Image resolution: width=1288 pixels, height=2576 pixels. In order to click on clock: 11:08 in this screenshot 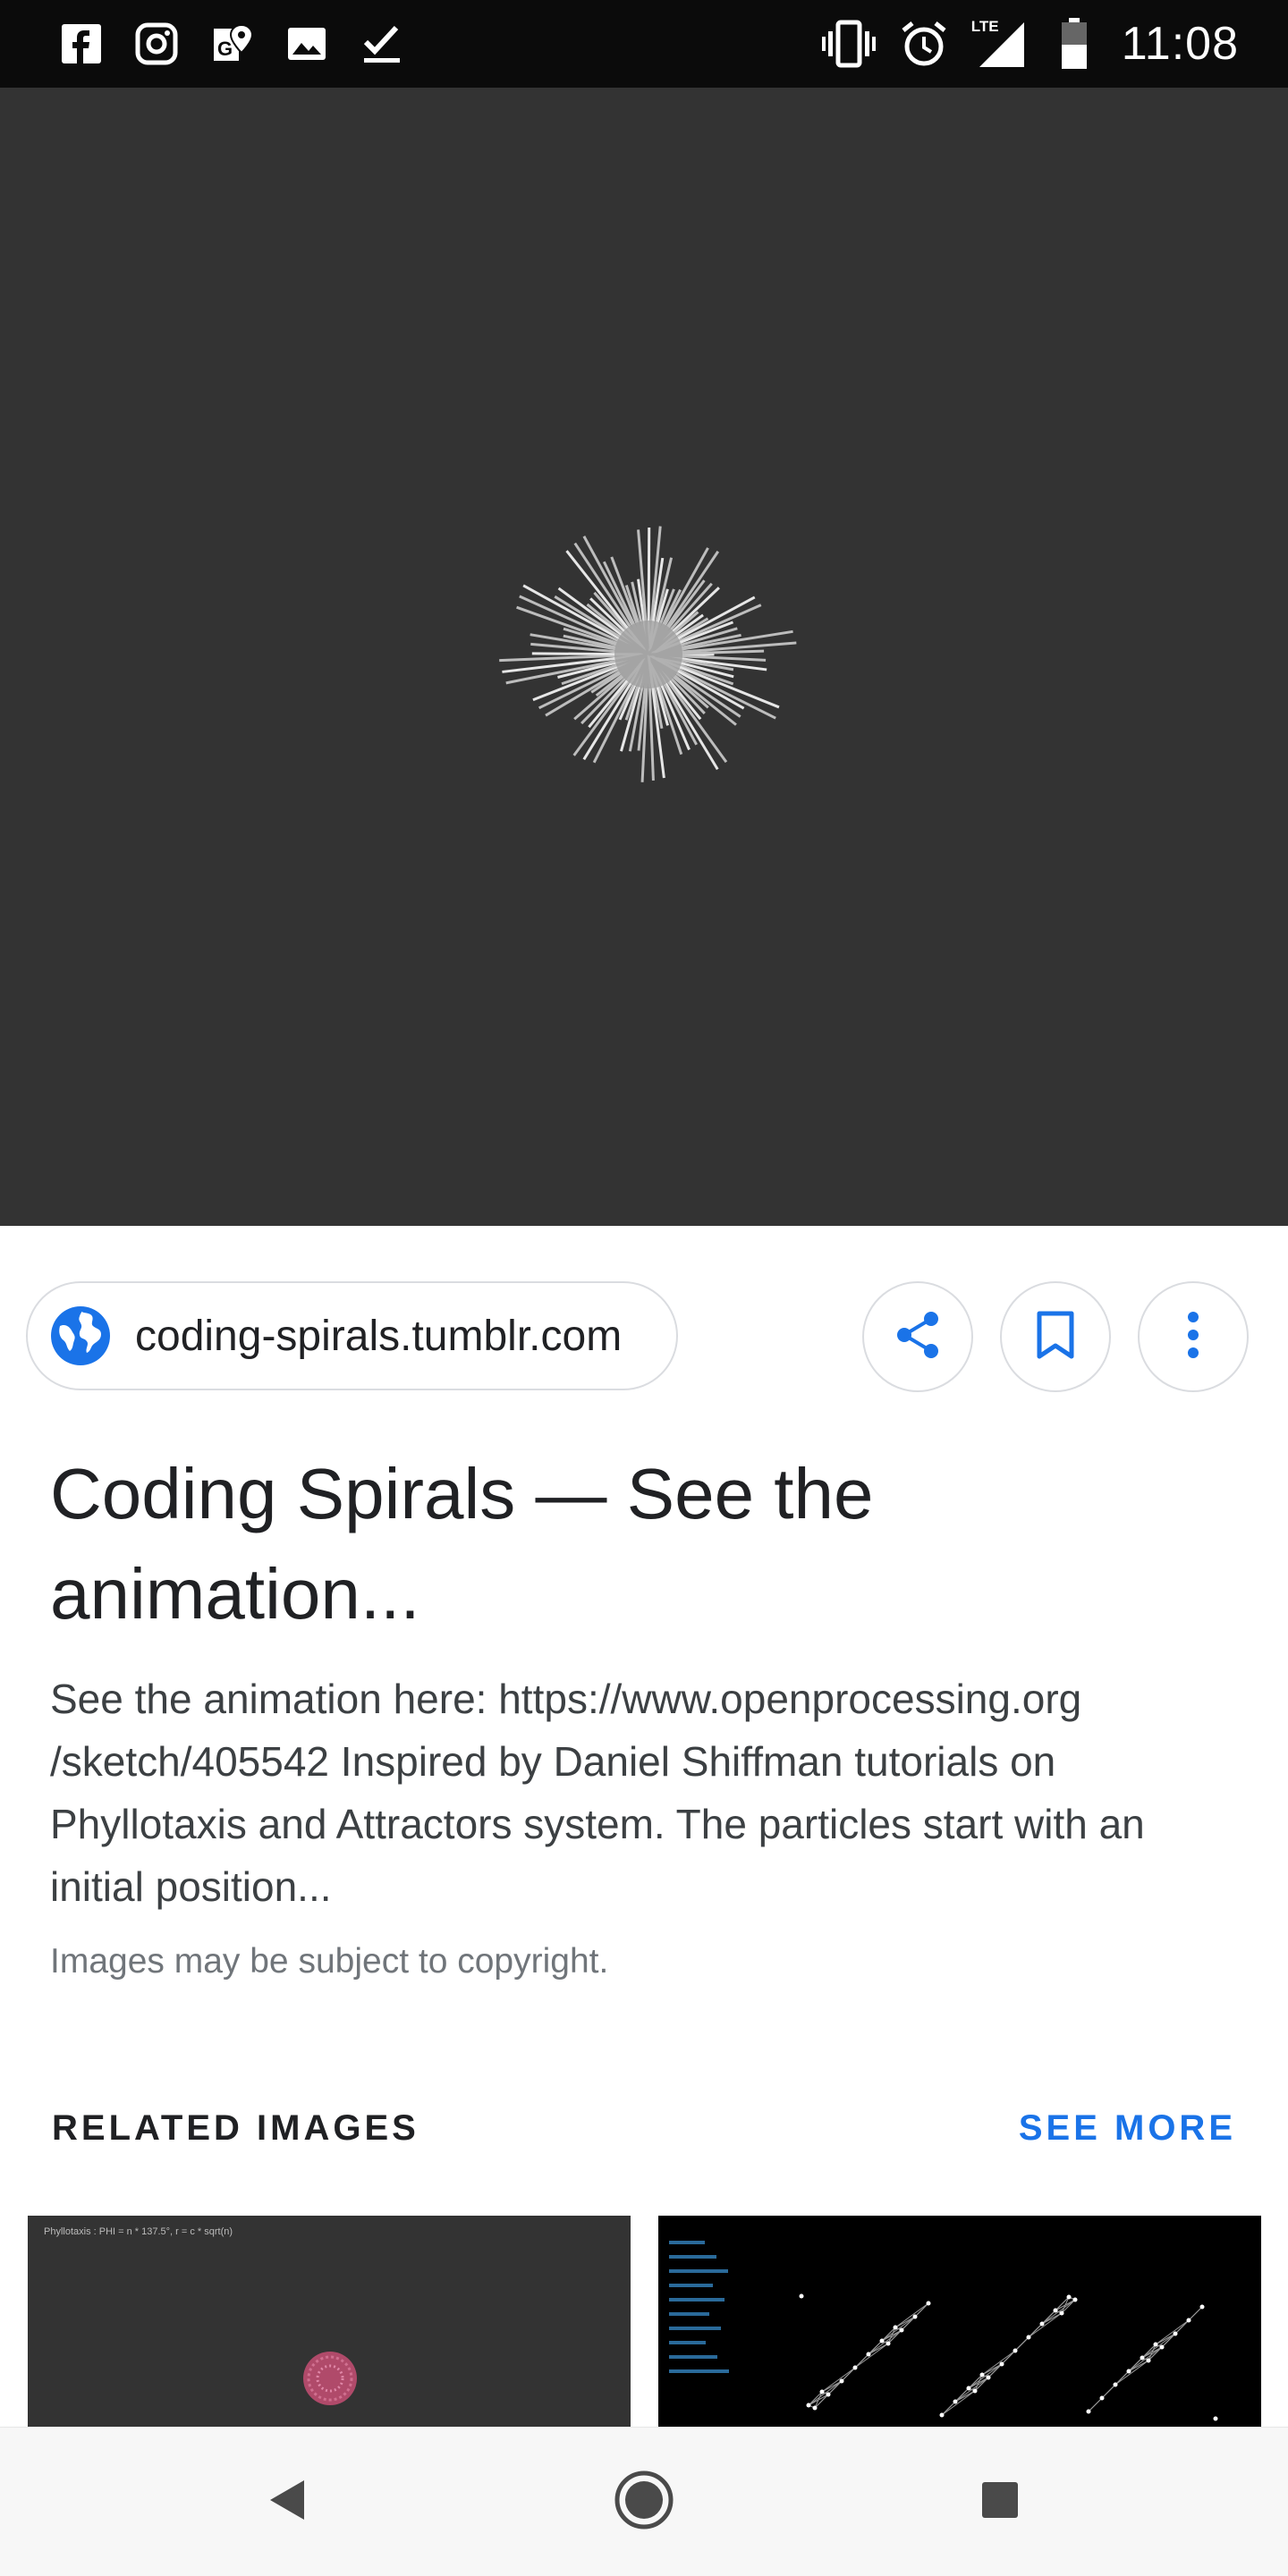, I will do `click(1180, 44)`.